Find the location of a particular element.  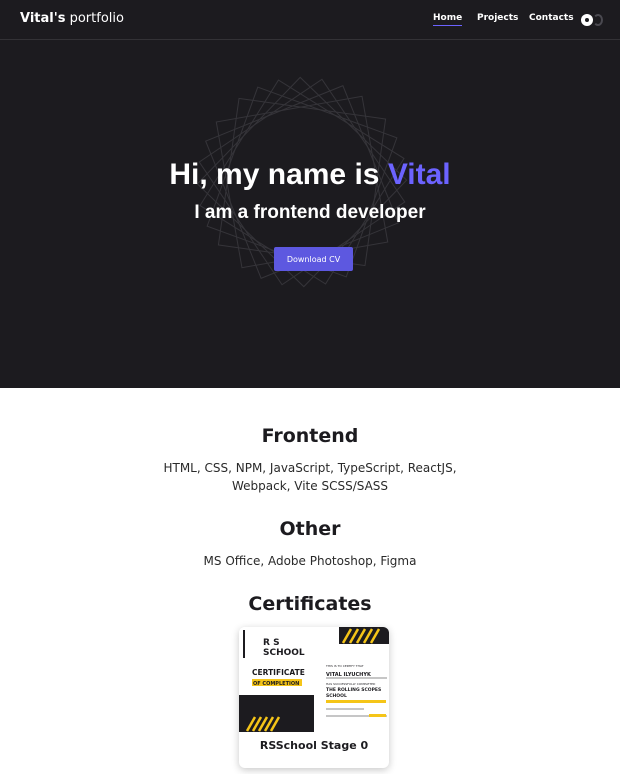

hero-title: Hi, my name is Vital is located at coordinates (310, 175).